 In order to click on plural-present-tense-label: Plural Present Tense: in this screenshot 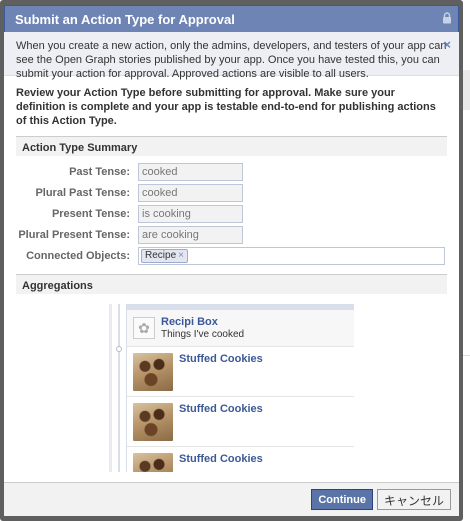, I will do `click(74, 234)`.